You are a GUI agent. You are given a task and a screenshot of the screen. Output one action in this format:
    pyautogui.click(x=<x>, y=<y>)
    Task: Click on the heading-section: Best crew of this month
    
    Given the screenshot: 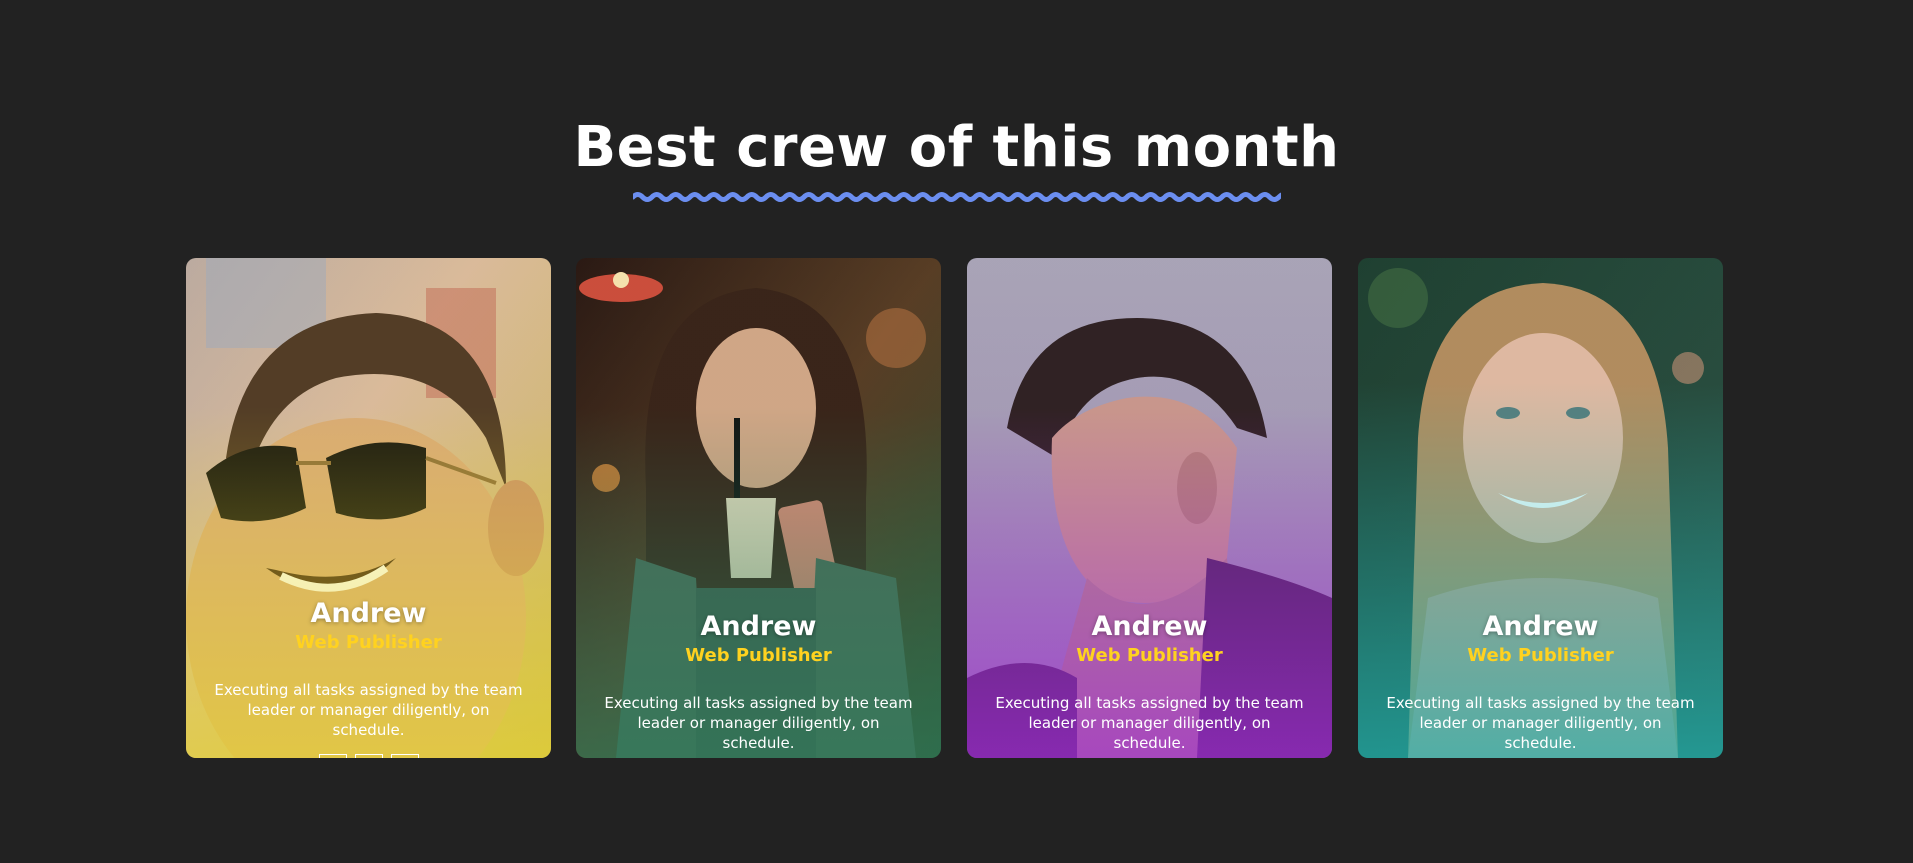 What is the action you would take?
    pyautogui.click(x=956, y=159)
    